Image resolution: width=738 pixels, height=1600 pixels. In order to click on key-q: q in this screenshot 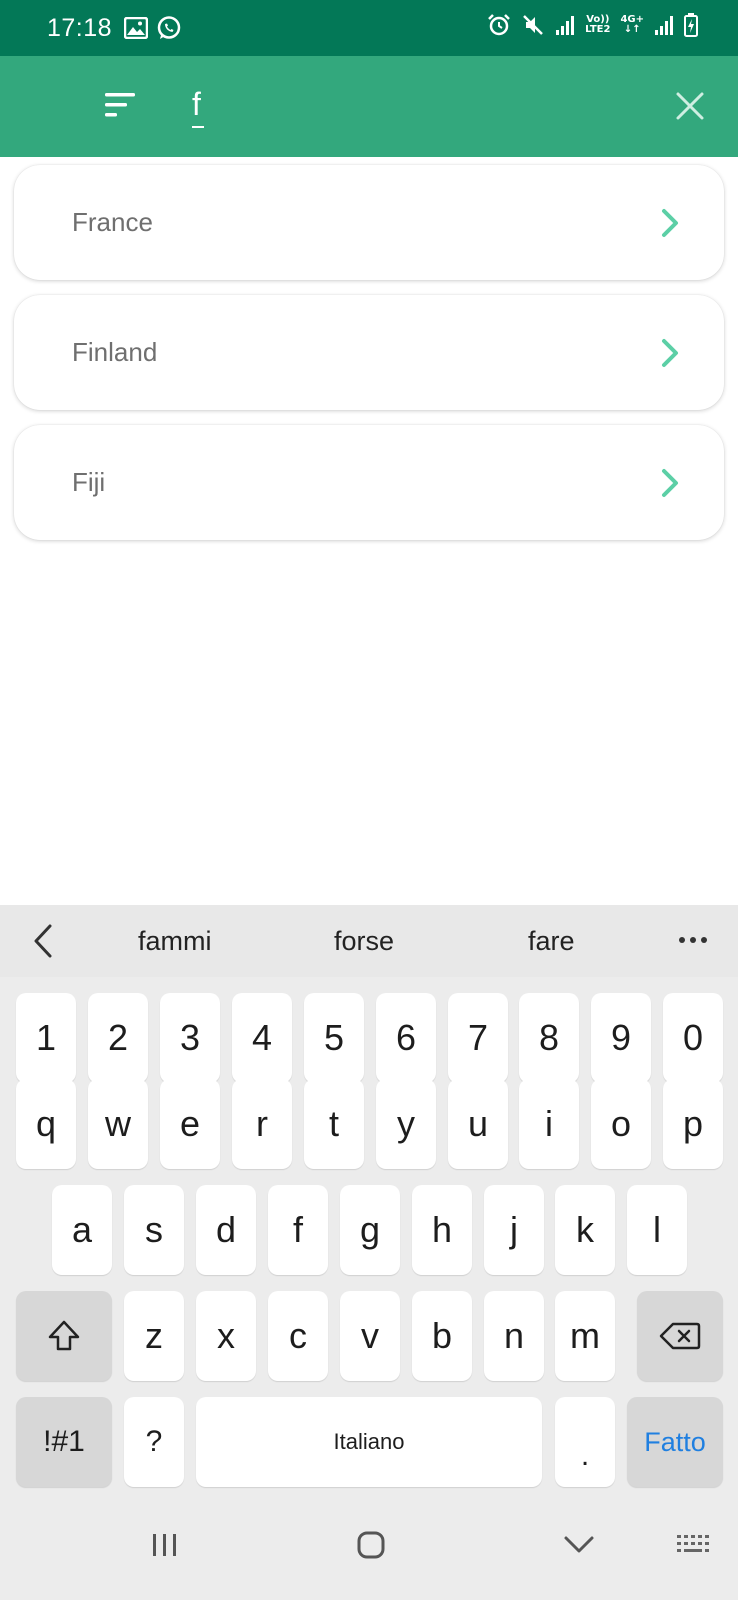, I will do `click(46, 1124)`.